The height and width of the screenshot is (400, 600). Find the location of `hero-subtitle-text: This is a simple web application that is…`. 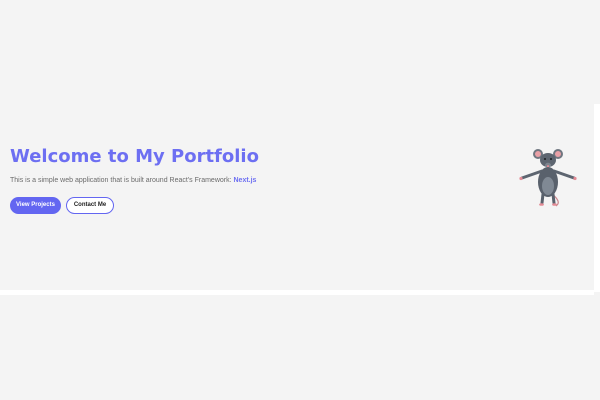

hero-subtitle-text: This is a simple web application that is… is located at coordinates (122, 180).